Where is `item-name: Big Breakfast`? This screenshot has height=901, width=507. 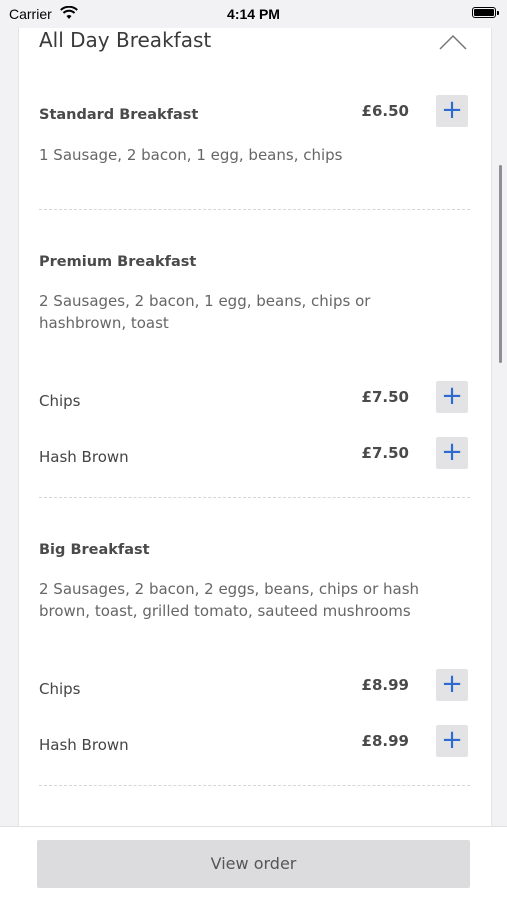 item-name: Big Breakfast is located at coordinates (94, 550).